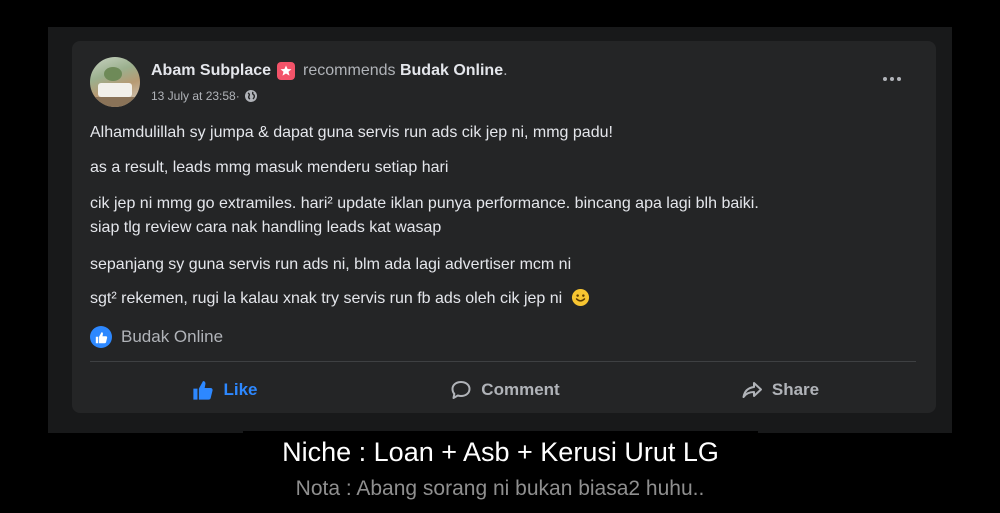  Describe the element at coordinates (505, 70) in the screenshot. I see `header-period: .` at that location.